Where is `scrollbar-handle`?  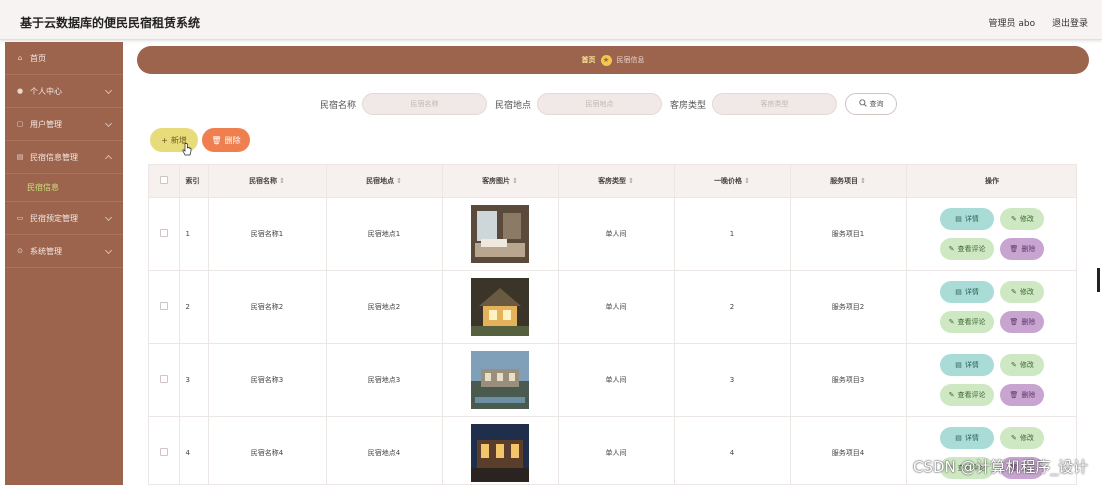 scrollbar-handle is located at coordinates (1098, 280).